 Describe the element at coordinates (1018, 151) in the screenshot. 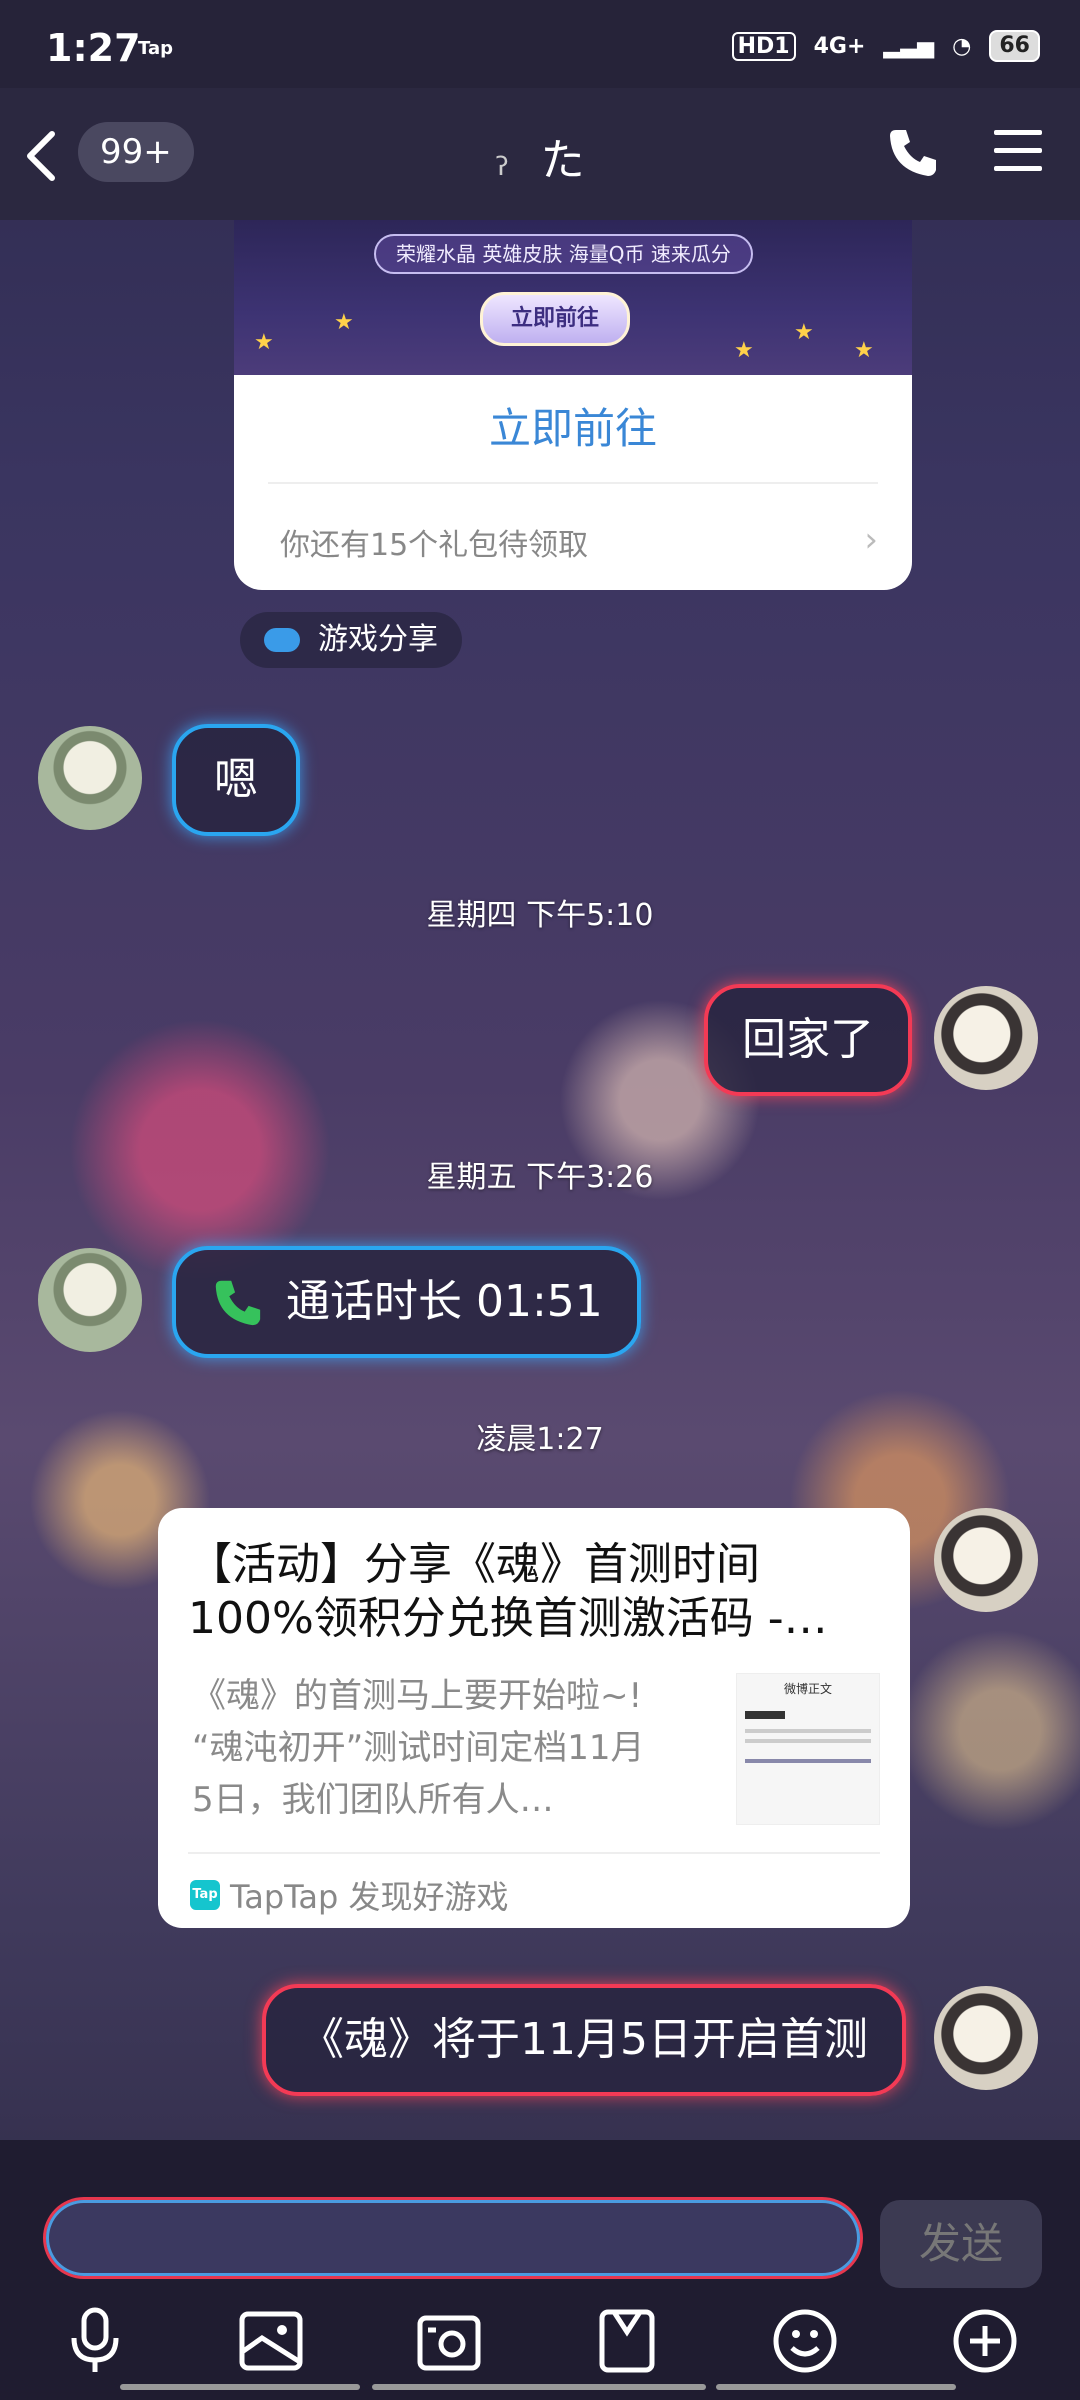

I see `menu-icon` at that location.